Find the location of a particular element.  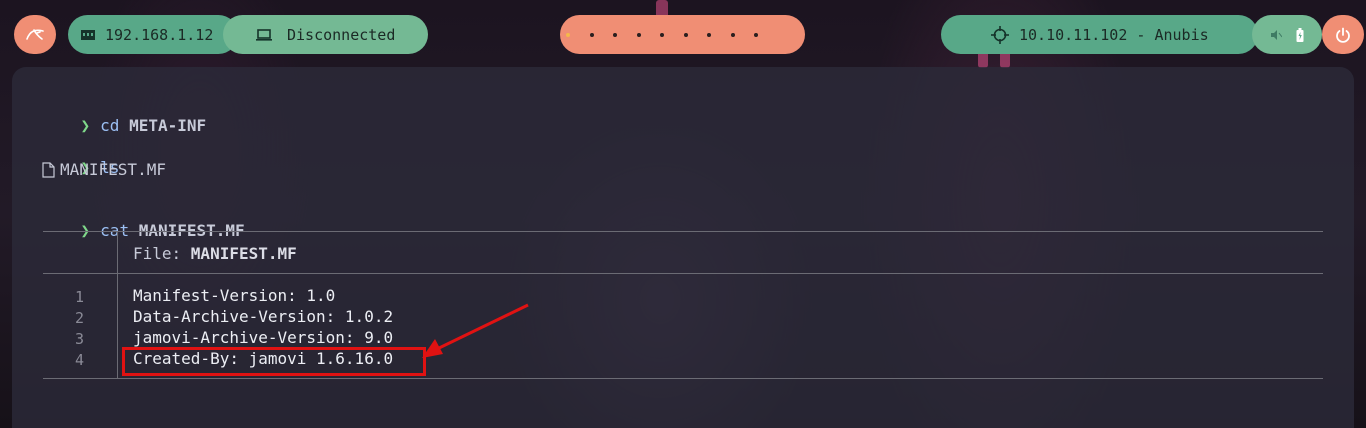

network-icon is located at coordinates (88, 34).